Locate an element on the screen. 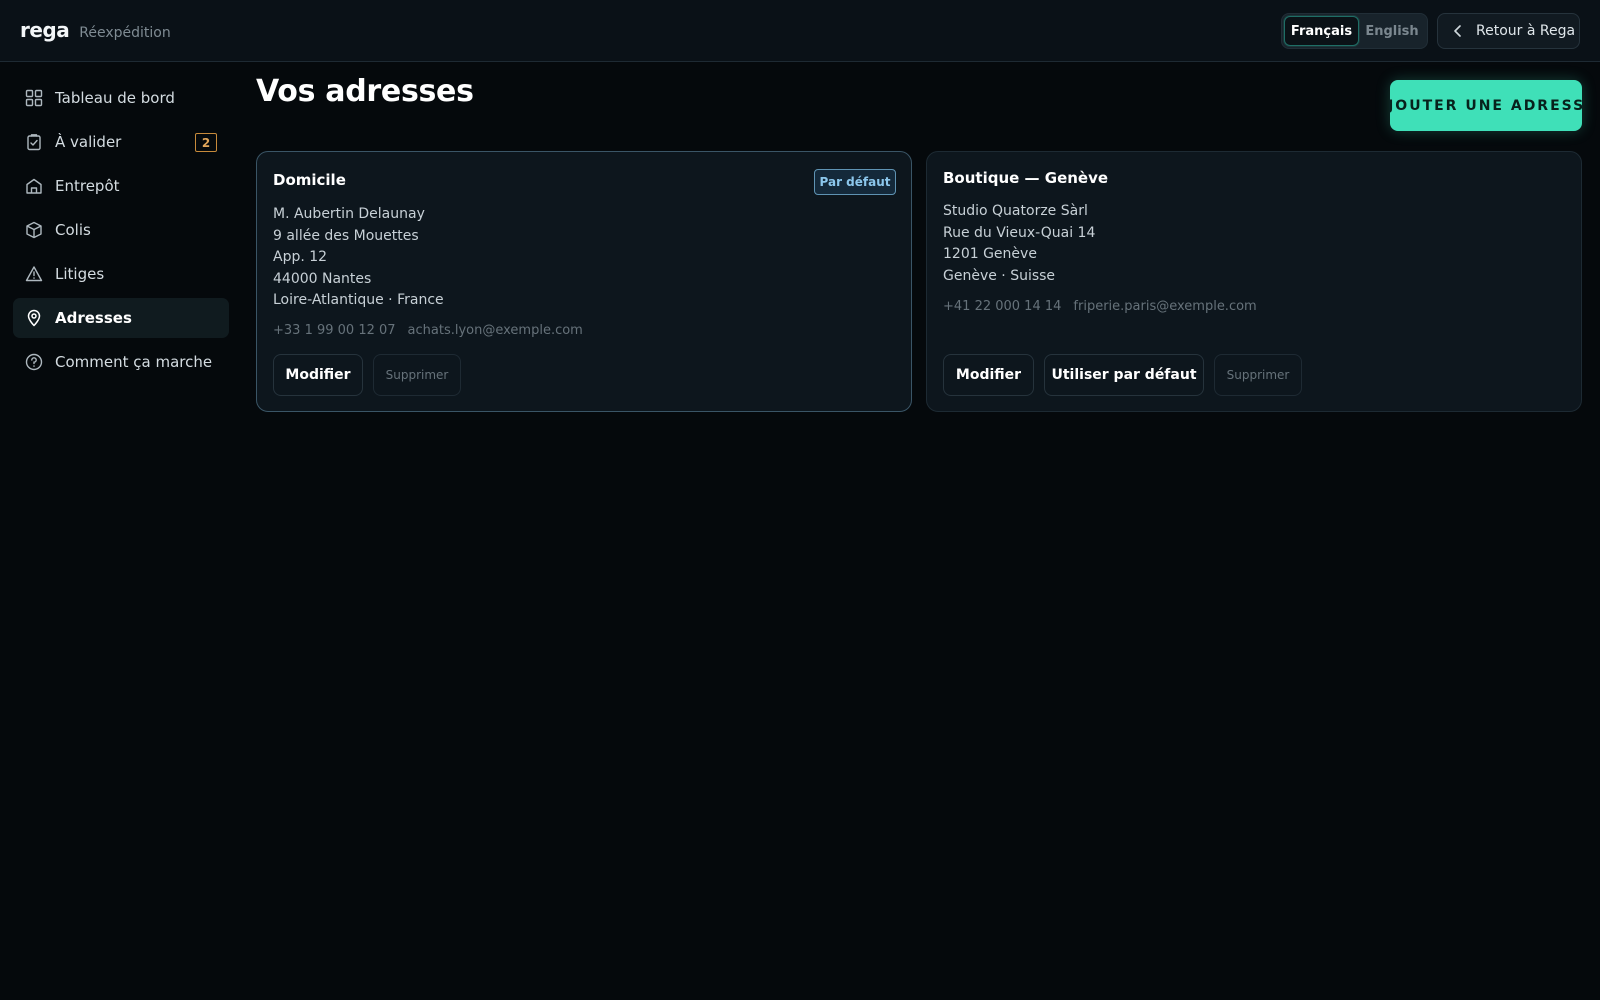 The image size is (1600, 1000). back-to-rega-button: Retour à Rega is located at coordinates (1508, 31).